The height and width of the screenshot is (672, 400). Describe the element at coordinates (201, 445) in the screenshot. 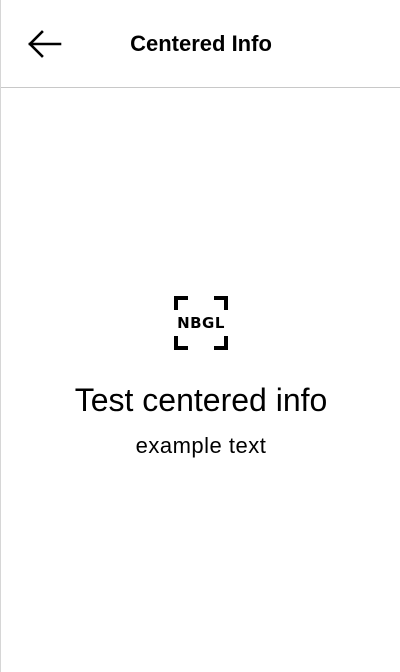

I see `info-subtitle: example text` at that location.